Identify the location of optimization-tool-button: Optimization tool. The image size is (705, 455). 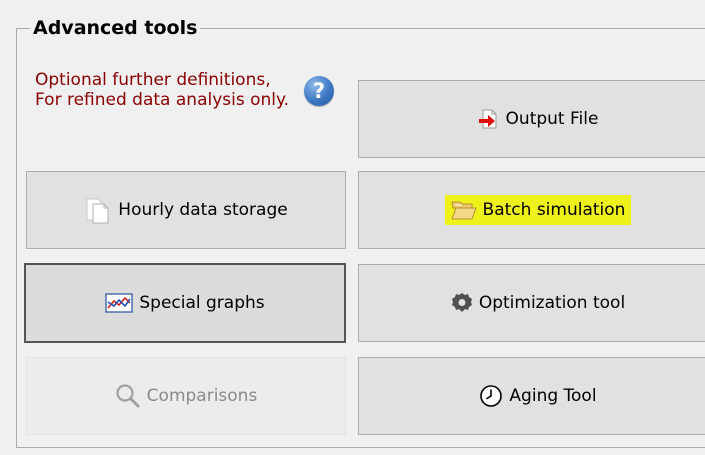
(531, 303).